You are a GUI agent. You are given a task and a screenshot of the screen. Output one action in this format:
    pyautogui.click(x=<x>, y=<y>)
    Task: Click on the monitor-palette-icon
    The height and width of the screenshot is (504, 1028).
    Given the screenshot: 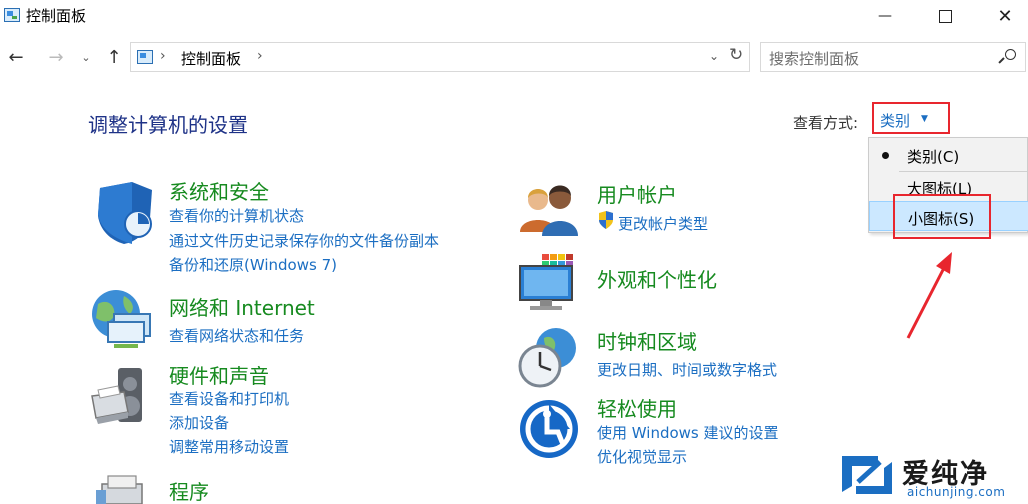 What is the action you would take?
    pyautogui.click(x=551, y=281)
    